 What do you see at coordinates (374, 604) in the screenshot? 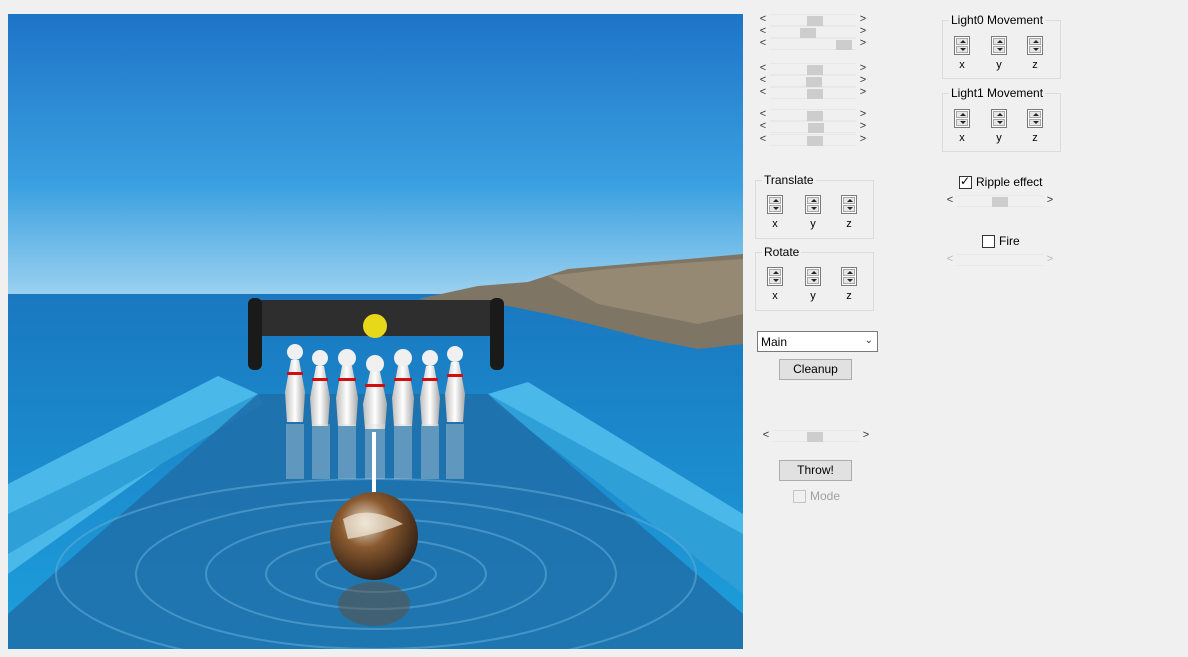
I see `ball-reflection` at bounding box center [374, 604].